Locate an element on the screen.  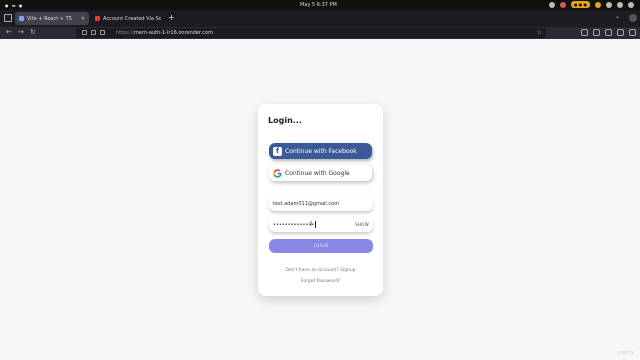
forward-button: → is located at coordinates (21, 32).